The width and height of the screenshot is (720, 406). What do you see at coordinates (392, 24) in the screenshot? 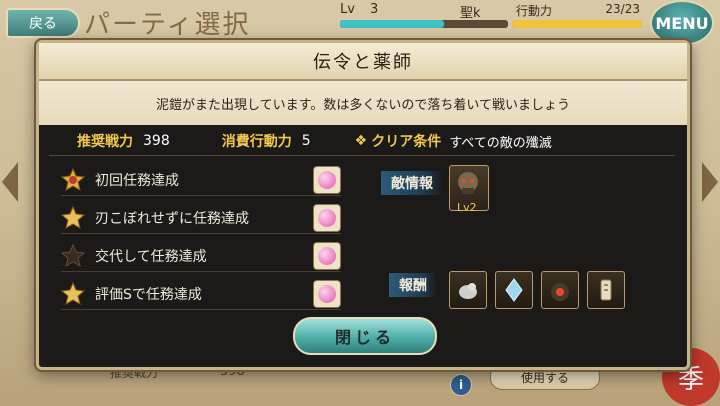
I see `level-progress-fill` at bounding box center [392, 24].